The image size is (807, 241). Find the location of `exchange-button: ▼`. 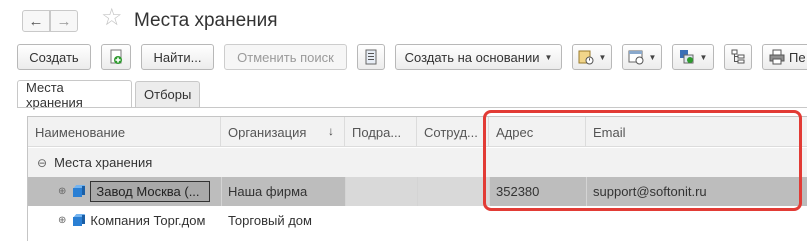

exchange-button: ▼ is located at coordinates (693, 57).